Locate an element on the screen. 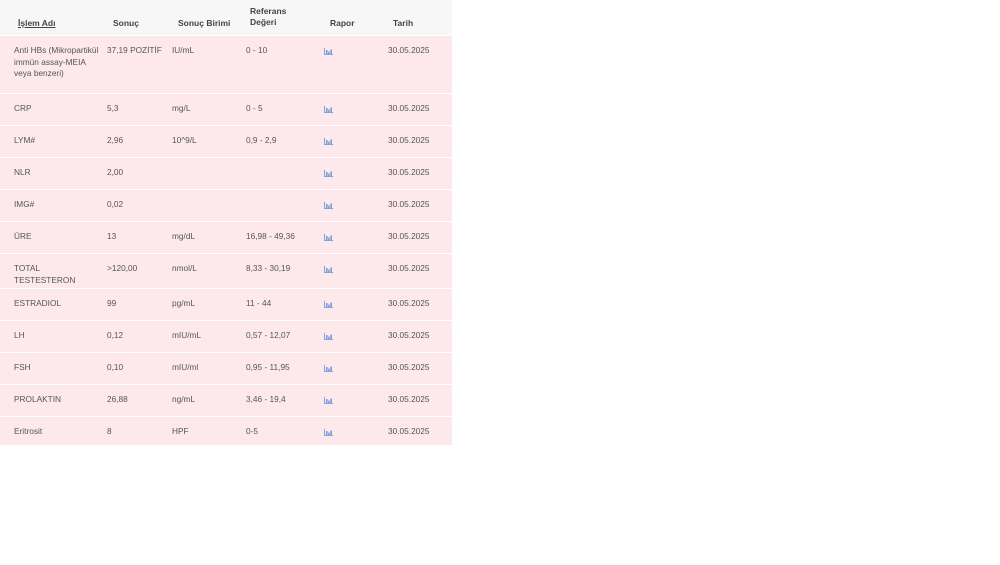 This screenshot has height=565, width=1000. header-rapor: Rapor is located at coordinates (342, 23).